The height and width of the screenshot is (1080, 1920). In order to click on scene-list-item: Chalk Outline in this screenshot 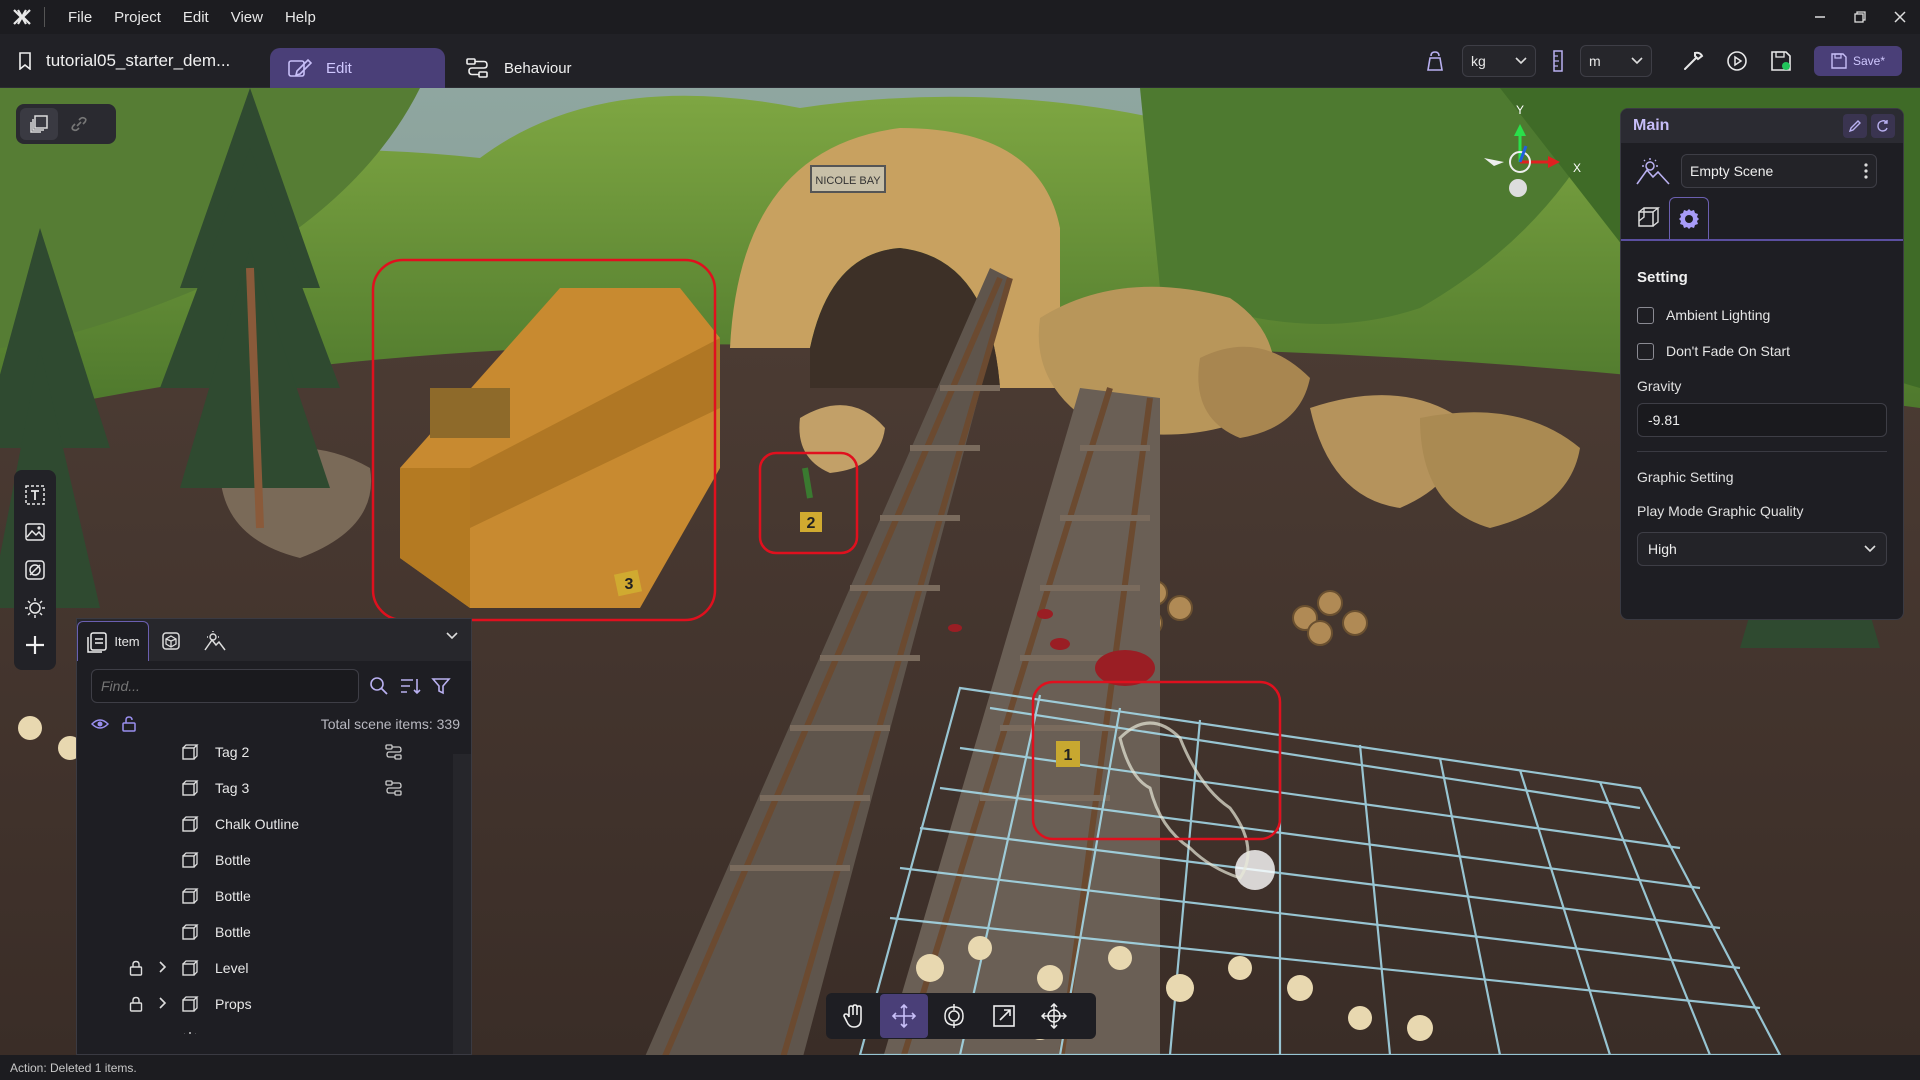, I will do `click(266, 824)`.